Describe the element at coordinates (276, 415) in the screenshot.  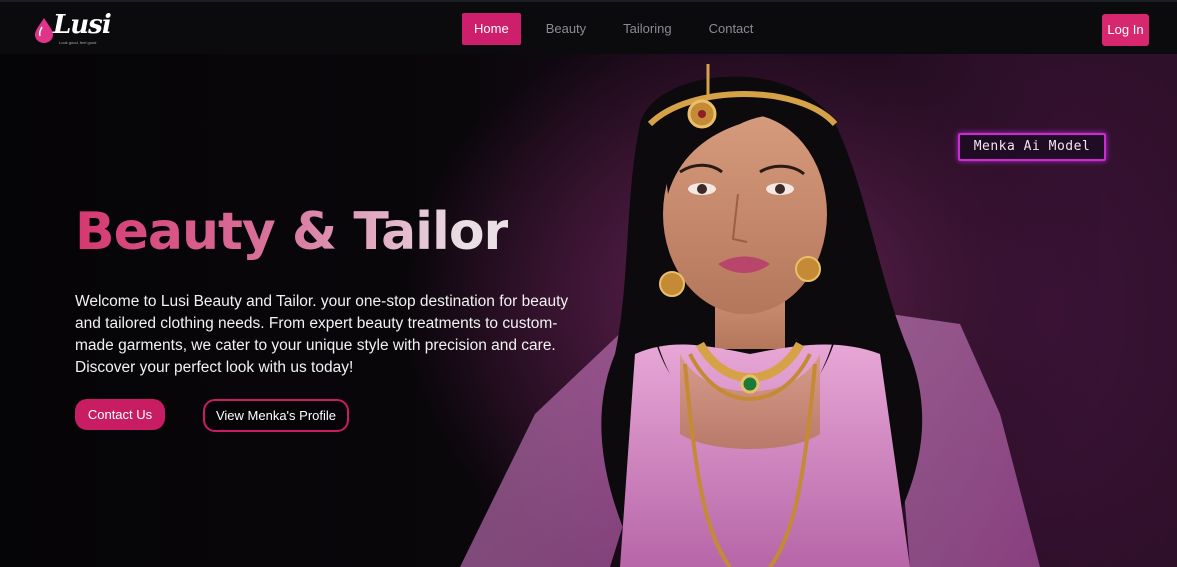
I see `view-profile-button: View Menka's Profile` at that location.